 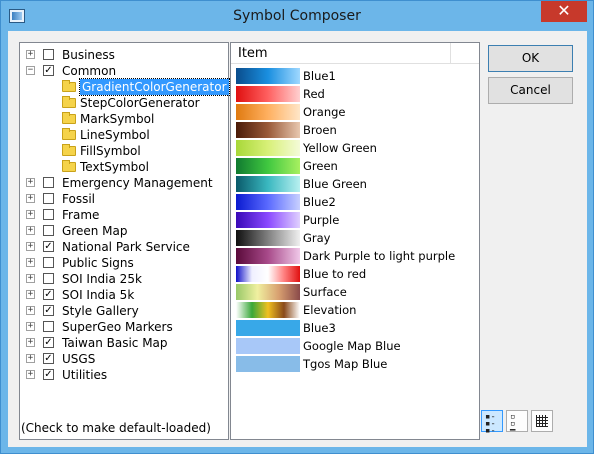 I want to click on tree-category-item: + Fossil, so click(x=124, y=199).